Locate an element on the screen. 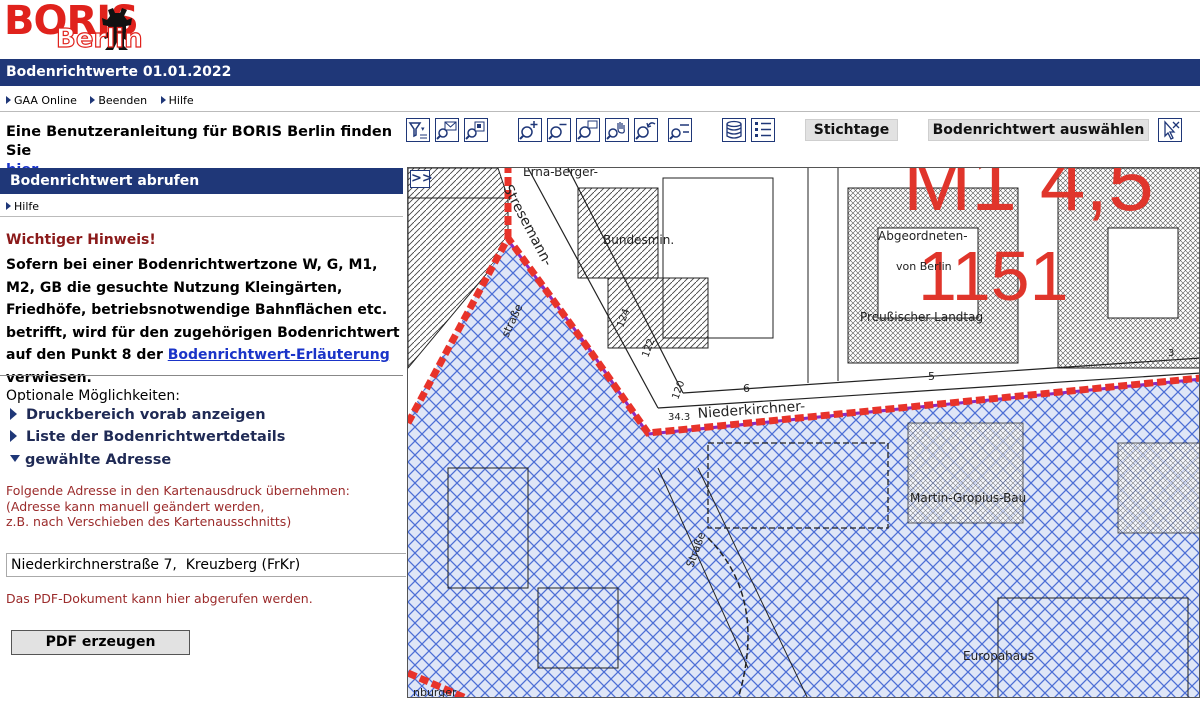 The width and height of the screenshot is (1200, 720). stichtage-button: Stichtage is located at coordinates (851, 130).